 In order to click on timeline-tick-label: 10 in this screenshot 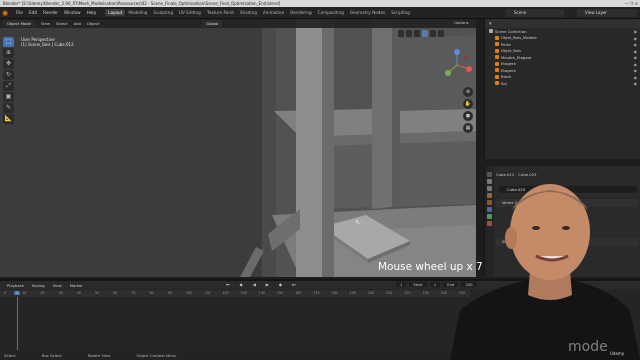, I will do `click(24, 293)`.